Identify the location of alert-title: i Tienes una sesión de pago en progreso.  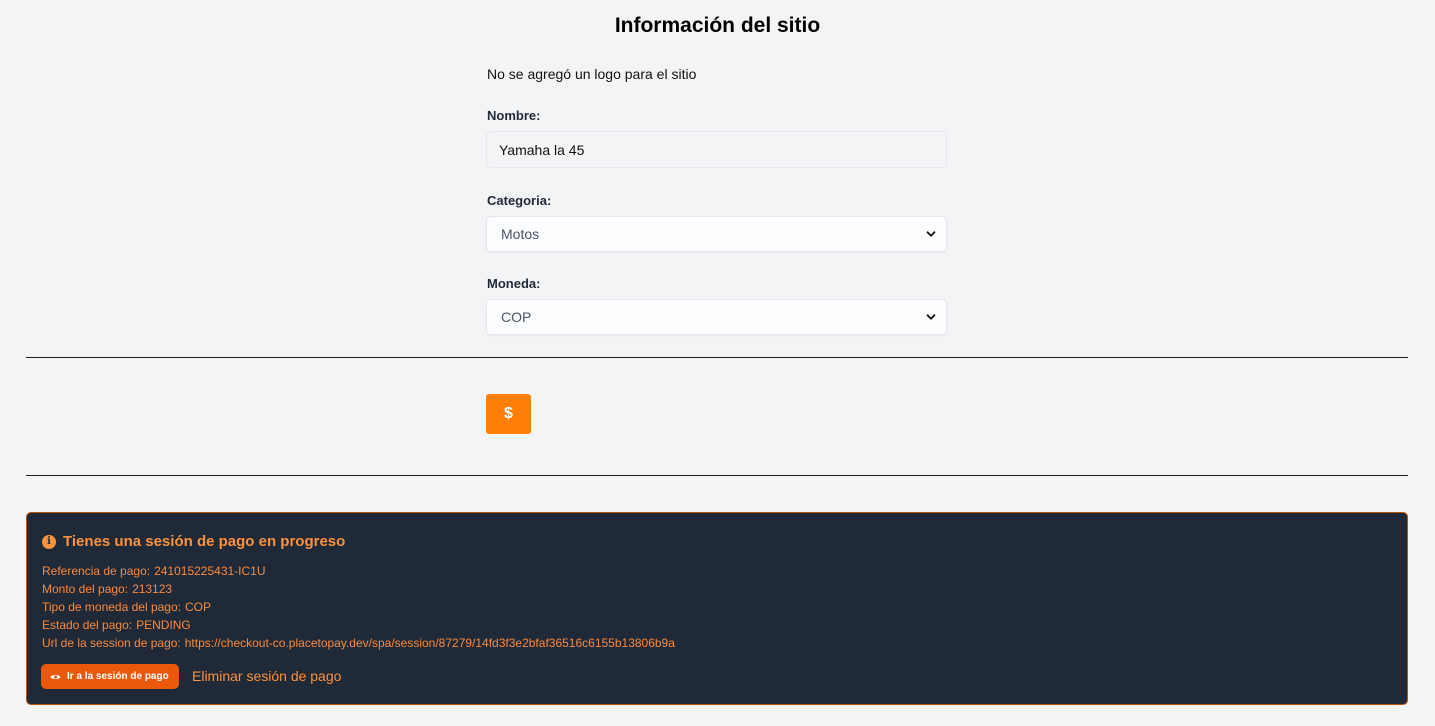
(193, 541).